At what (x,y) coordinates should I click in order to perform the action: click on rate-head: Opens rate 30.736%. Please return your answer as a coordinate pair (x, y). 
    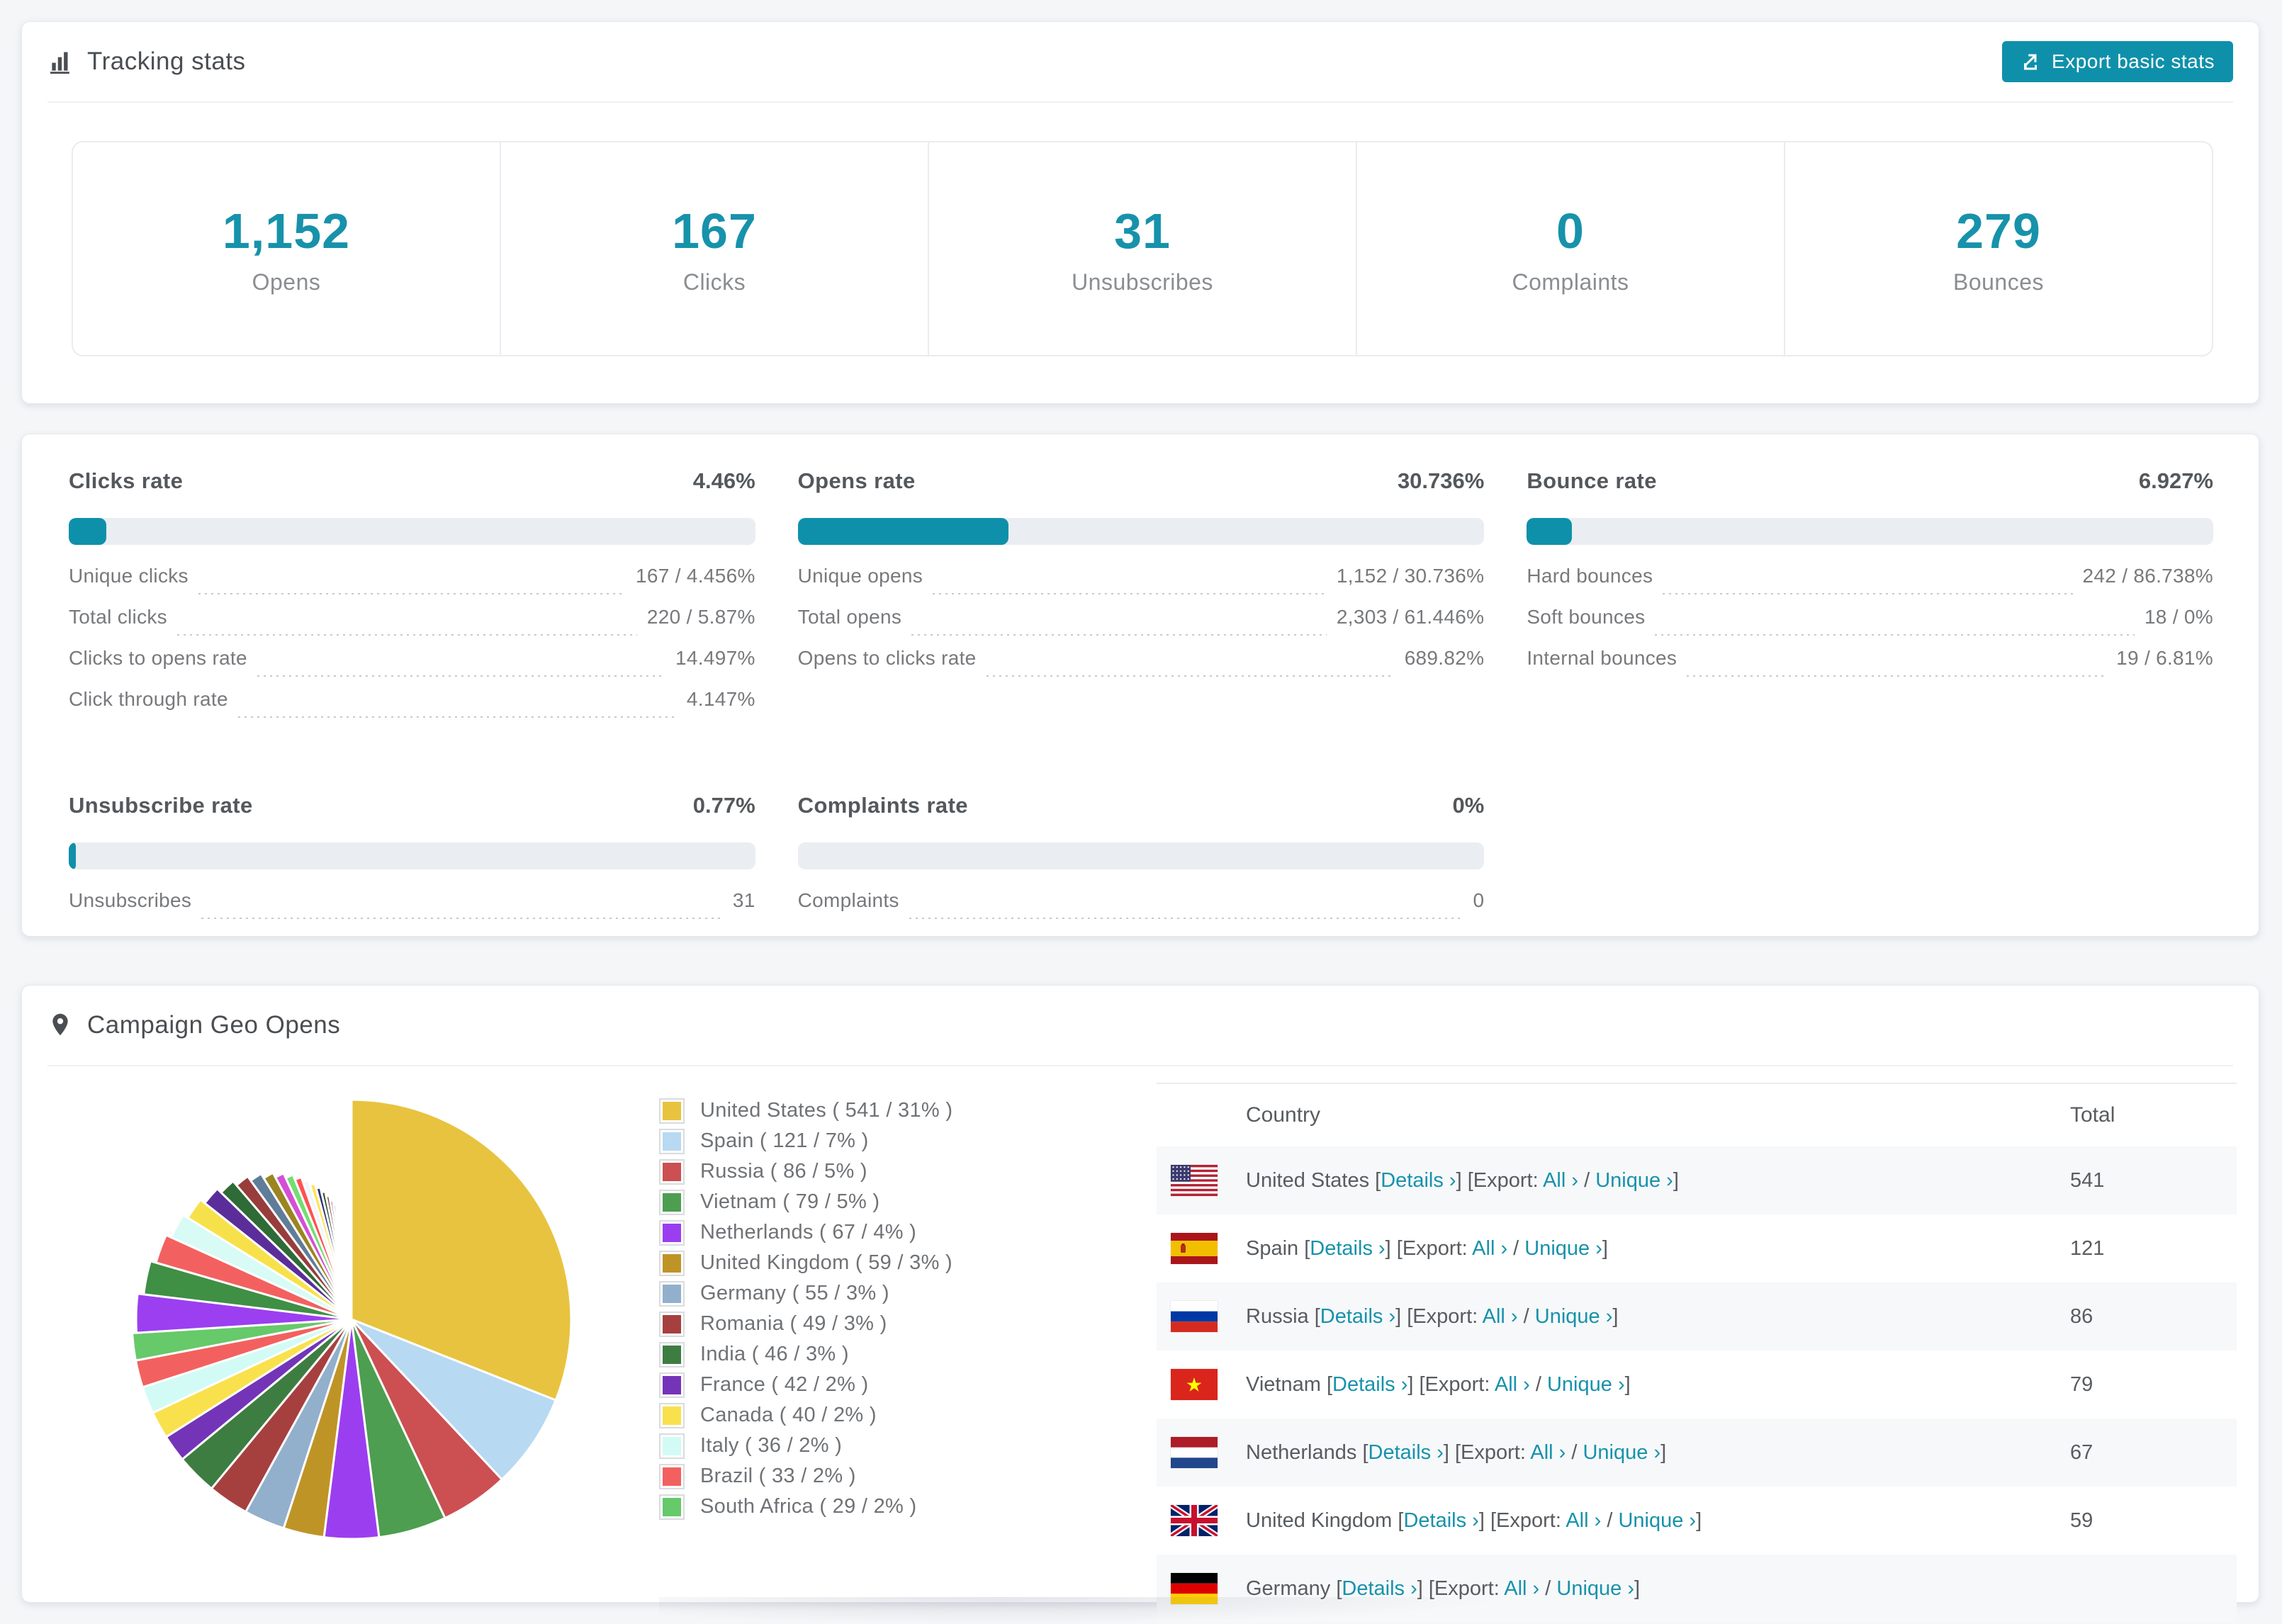
    Looking at the image, I should click on (1142, 481).